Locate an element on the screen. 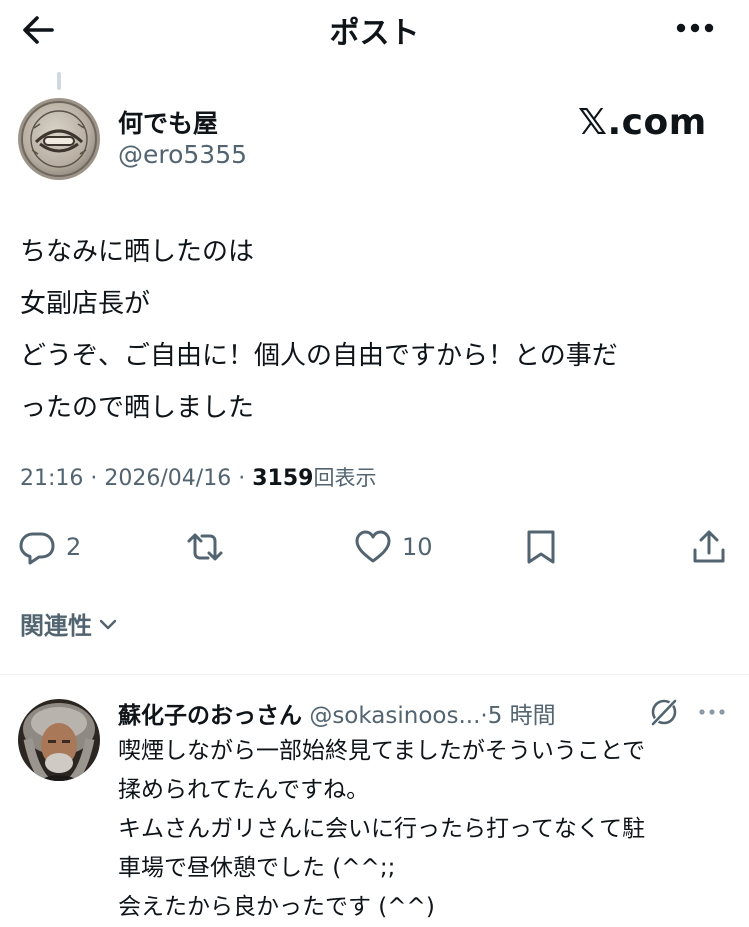 Image resolution: width=749 pixels, height=927 pixels. more-options-button is located at coordinates (695, 28).